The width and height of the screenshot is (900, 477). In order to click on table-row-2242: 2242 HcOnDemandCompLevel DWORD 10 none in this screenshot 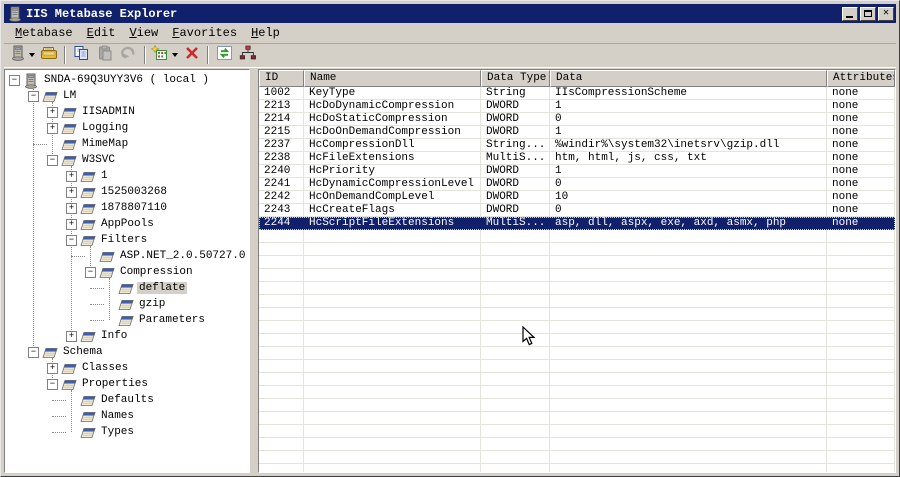, I will do `click(577, 197)`.